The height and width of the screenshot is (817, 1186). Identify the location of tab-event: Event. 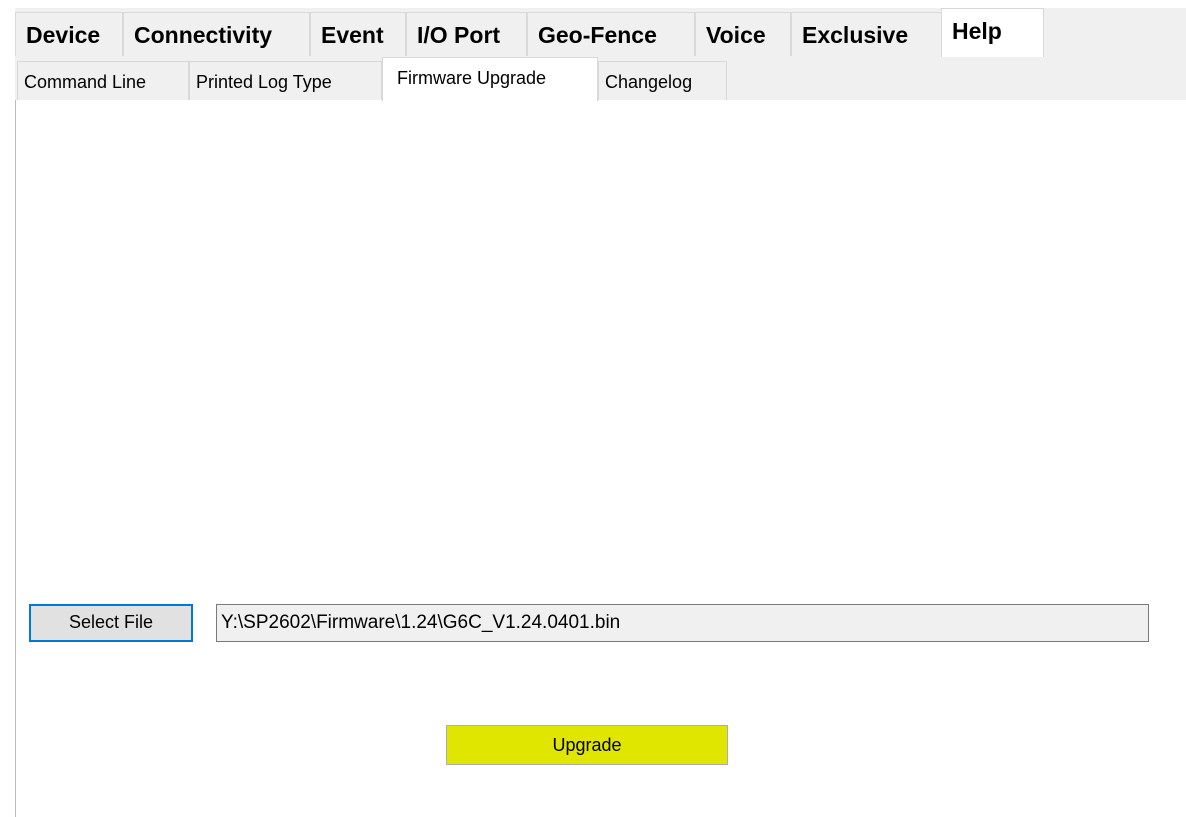
(358, 34).